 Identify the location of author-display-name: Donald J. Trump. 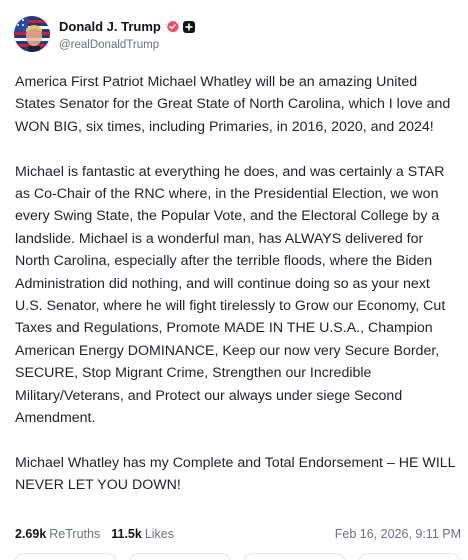
(110, 26).